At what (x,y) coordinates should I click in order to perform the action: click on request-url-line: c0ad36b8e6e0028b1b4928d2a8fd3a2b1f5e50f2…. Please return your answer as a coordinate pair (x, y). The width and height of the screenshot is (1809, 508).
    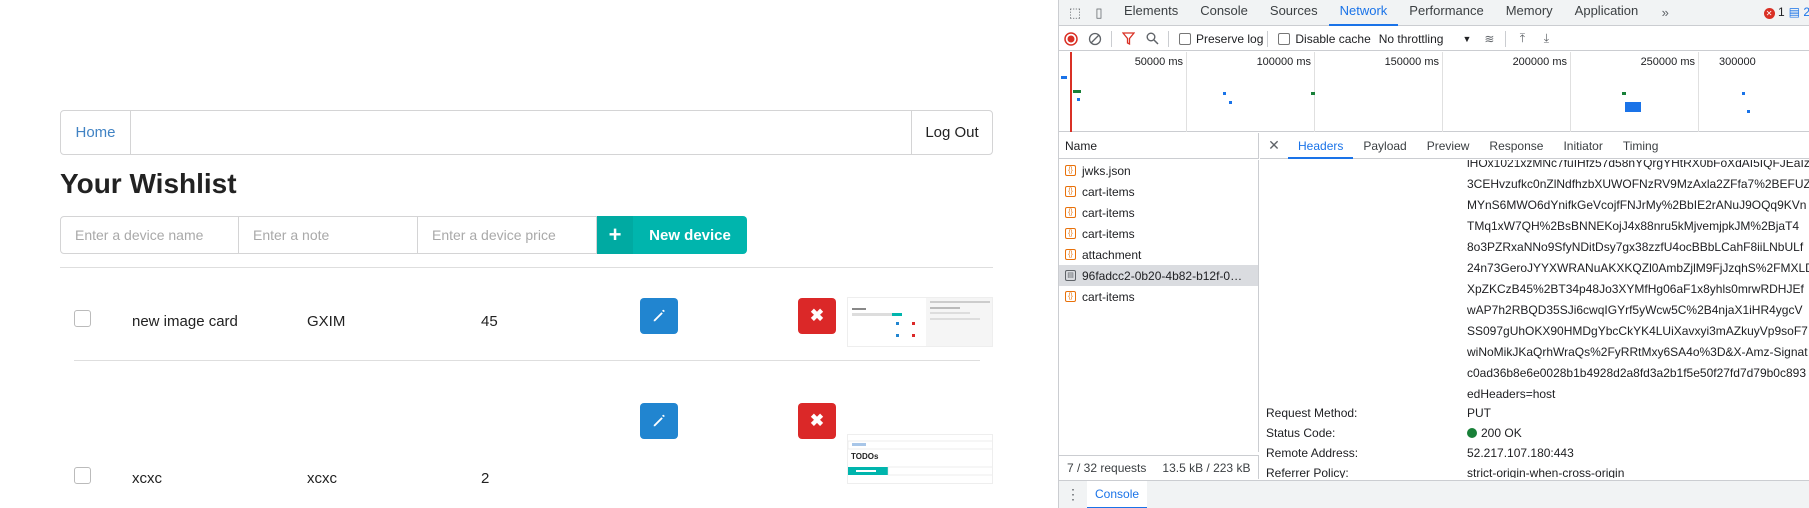
    Looking at the image, I should click on (1637, 373).